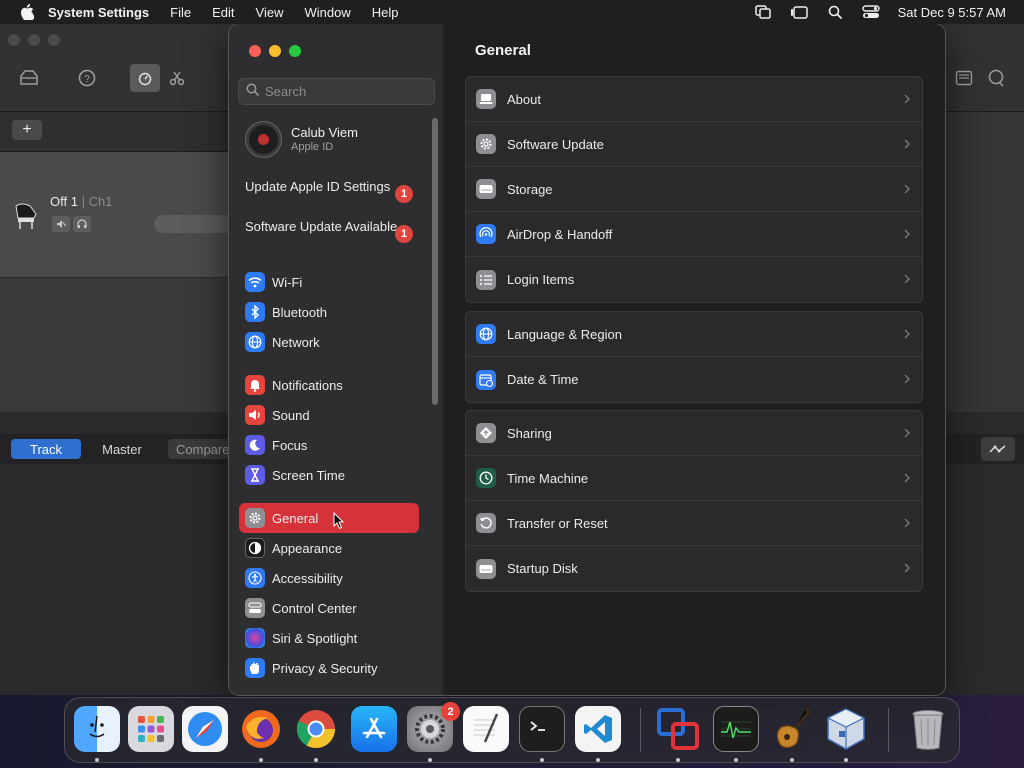  I want to click on apple-id-profile: Calub Viem Apple ID, so click(340, 139).